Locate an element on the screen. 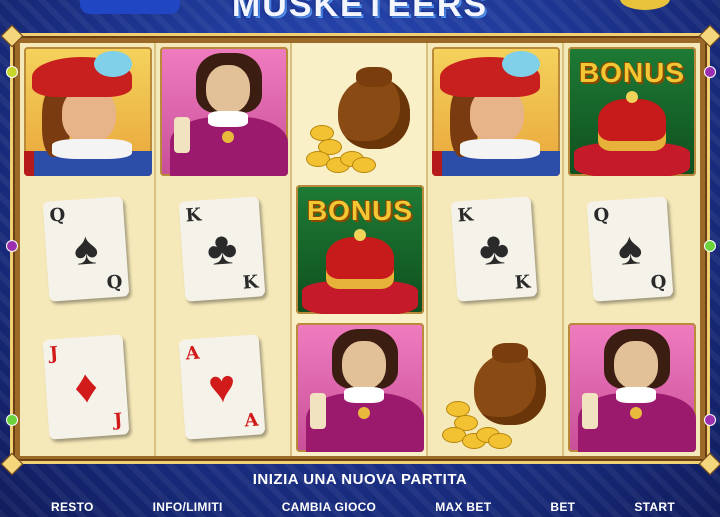 This screenshot has height=517, width=720. reel-cell: A ♥ A is located at coordinates (224, 387).